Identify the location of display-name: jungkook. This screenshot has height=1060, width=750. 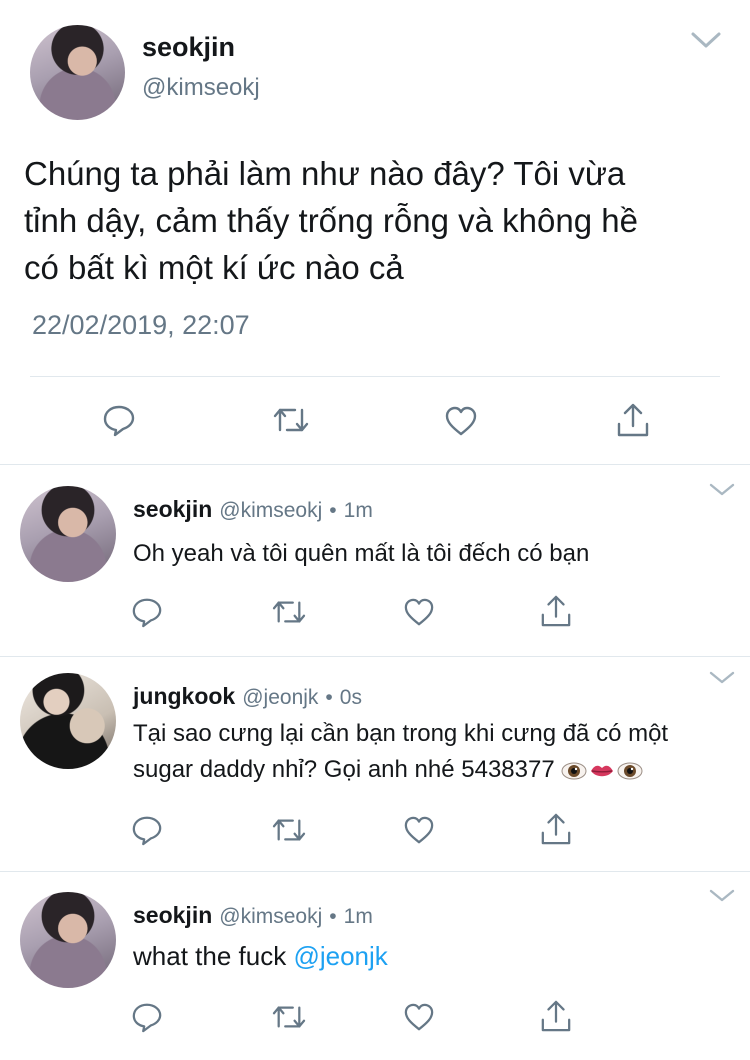
(184, 696).